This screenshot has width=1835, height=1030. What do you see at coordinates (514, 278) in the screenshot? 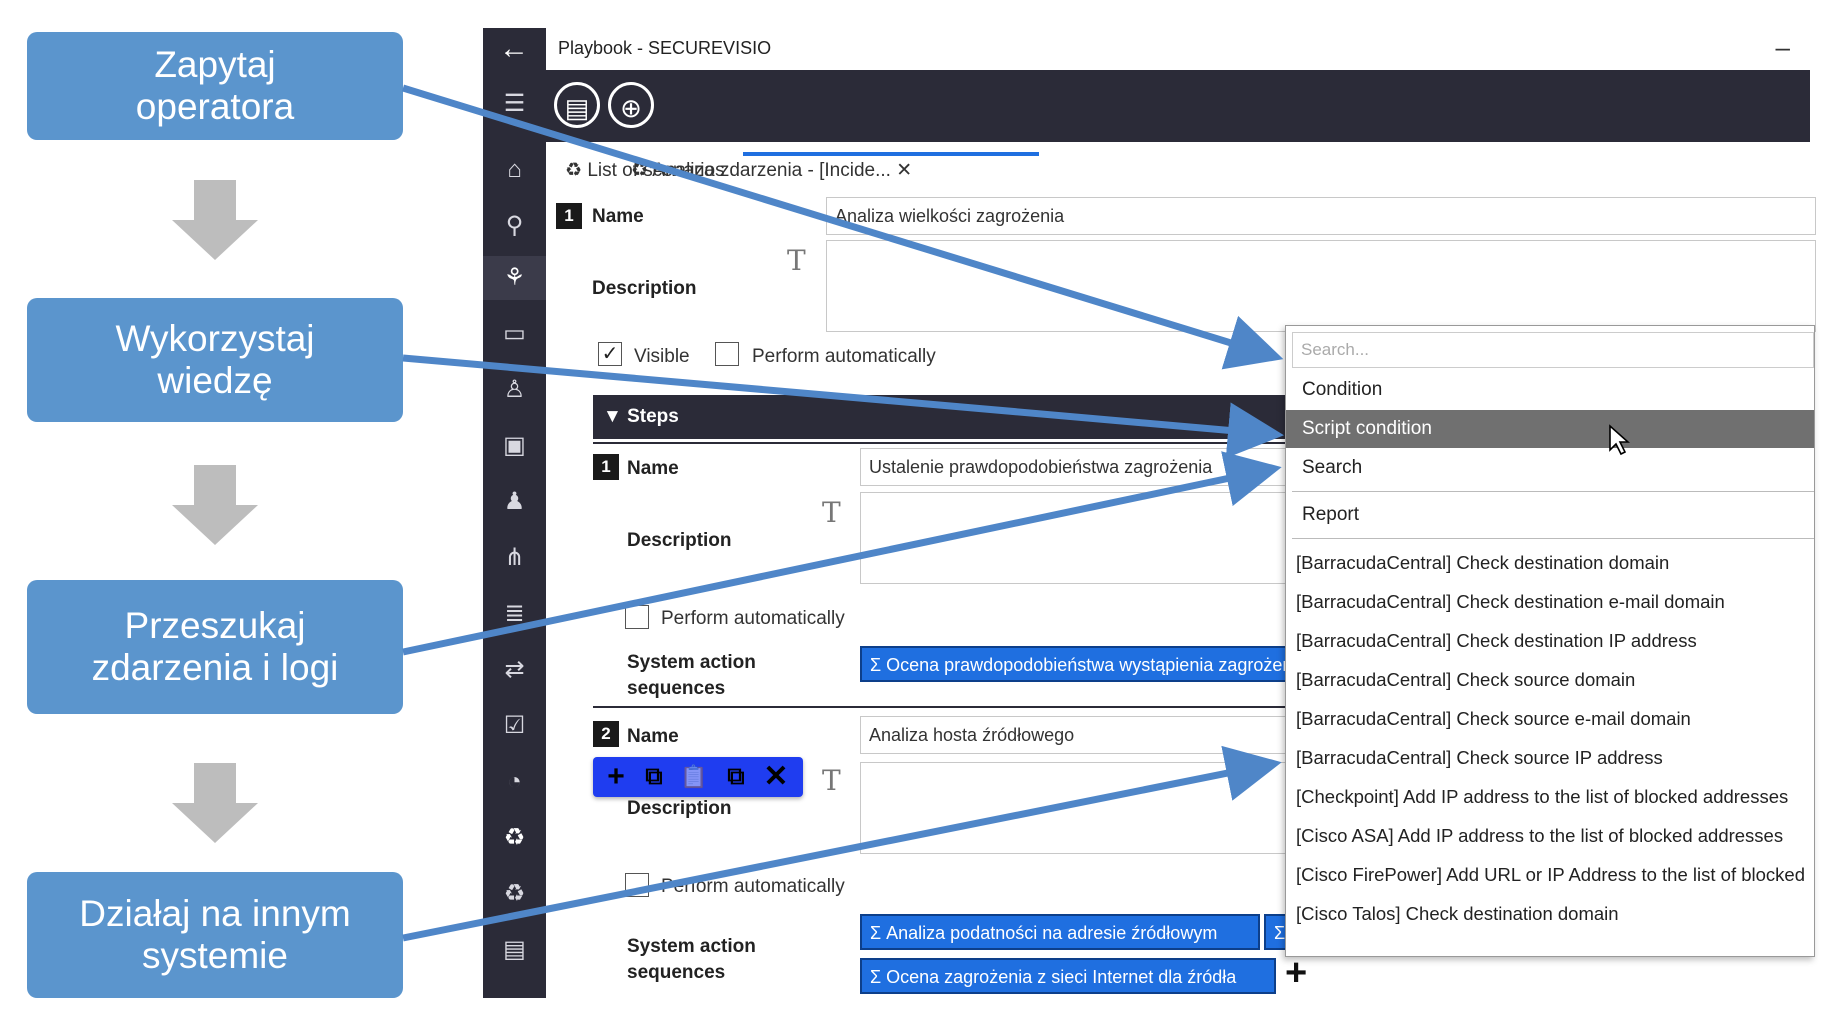
I see `network-icon: ⚘` at bounding box center [514, 278].